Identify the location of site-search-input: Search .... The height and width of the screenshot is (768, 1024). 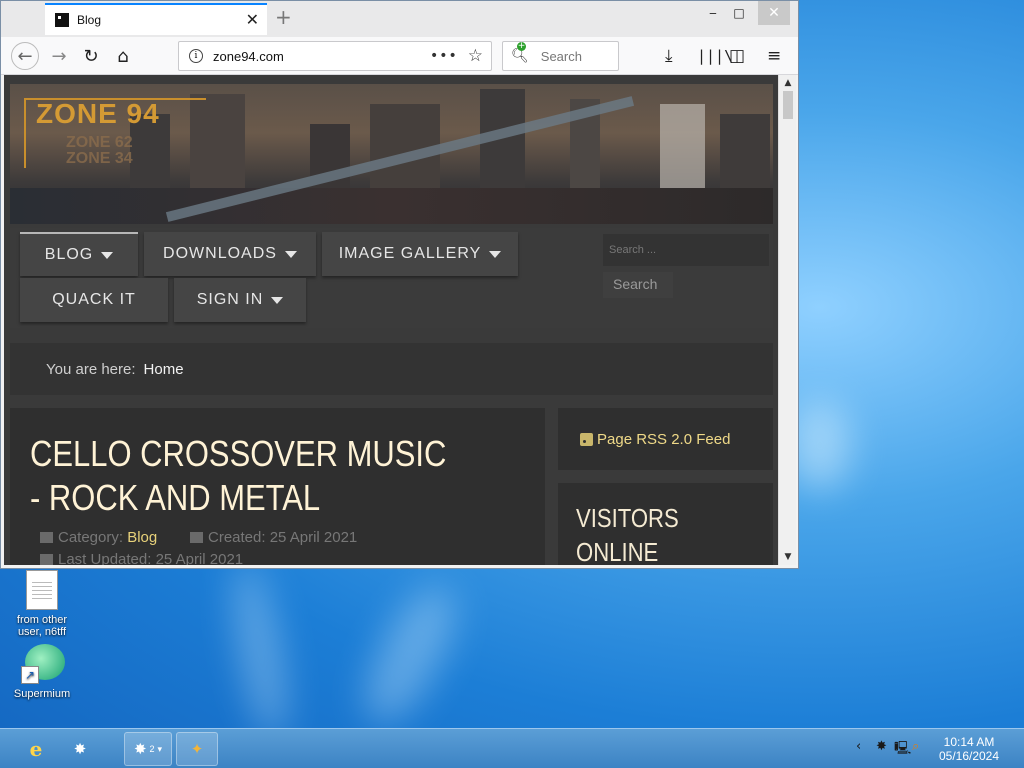
(686, 250).